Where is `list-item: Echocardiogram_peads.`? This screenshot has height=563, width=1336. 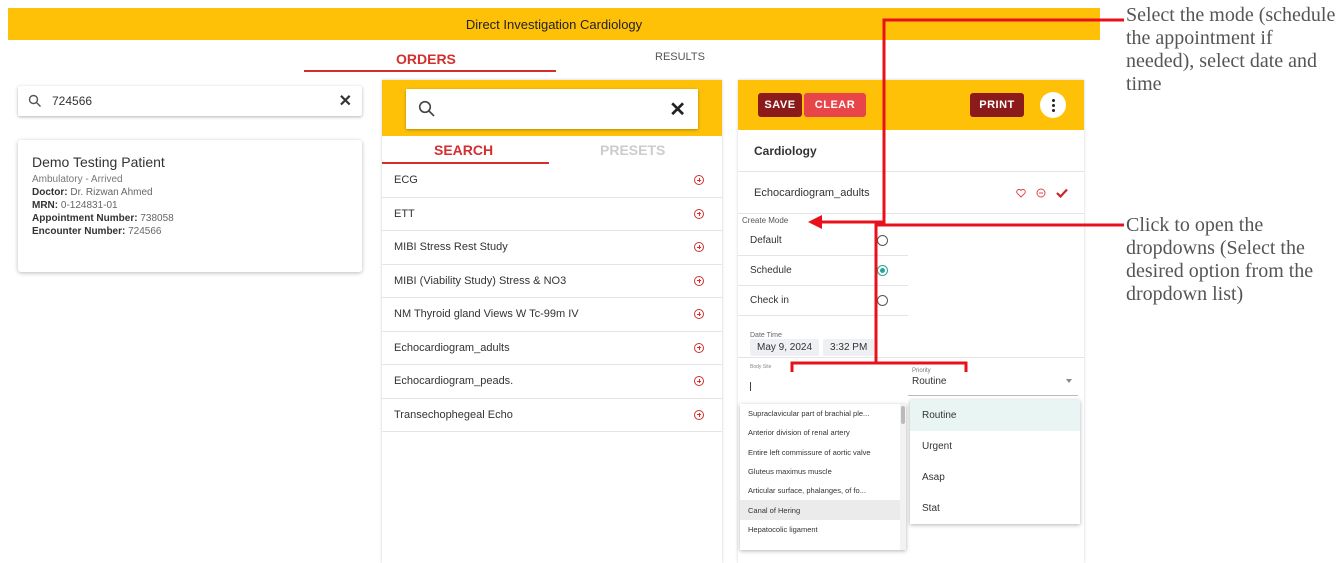 list-item: Echocardiogram_peads. is located at coordinates (552, 382).